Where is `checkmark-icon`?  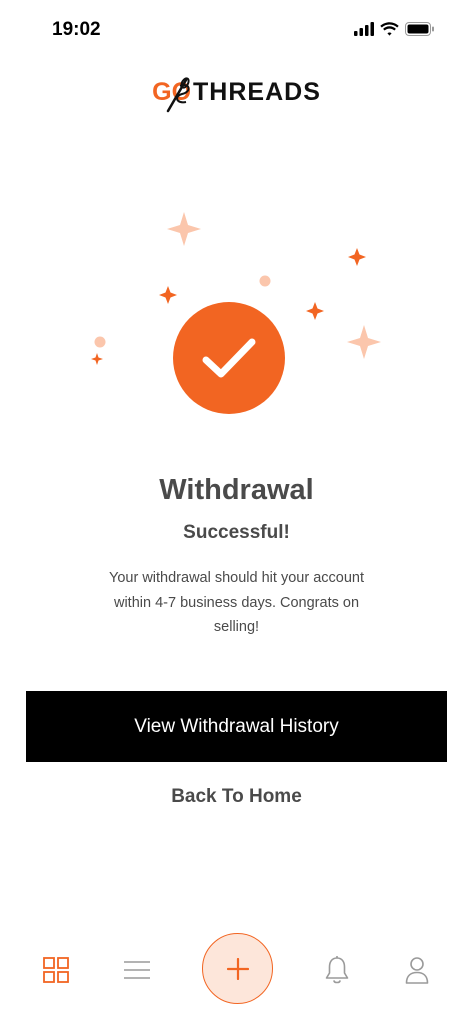 checkmark-icon is located at coordinates (229, 358).